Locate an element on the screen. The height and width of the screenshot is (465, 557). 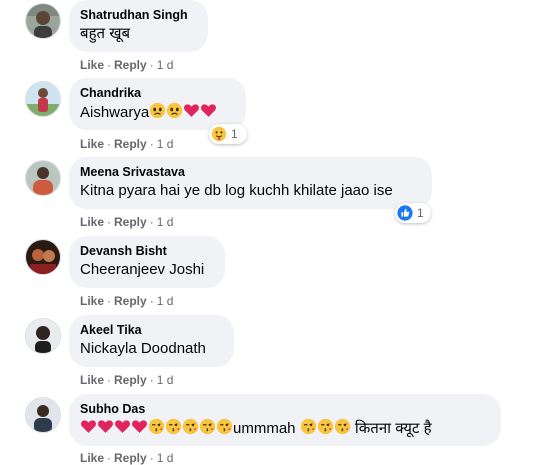
like-thumb-icon is located at coordinates (405, 213).